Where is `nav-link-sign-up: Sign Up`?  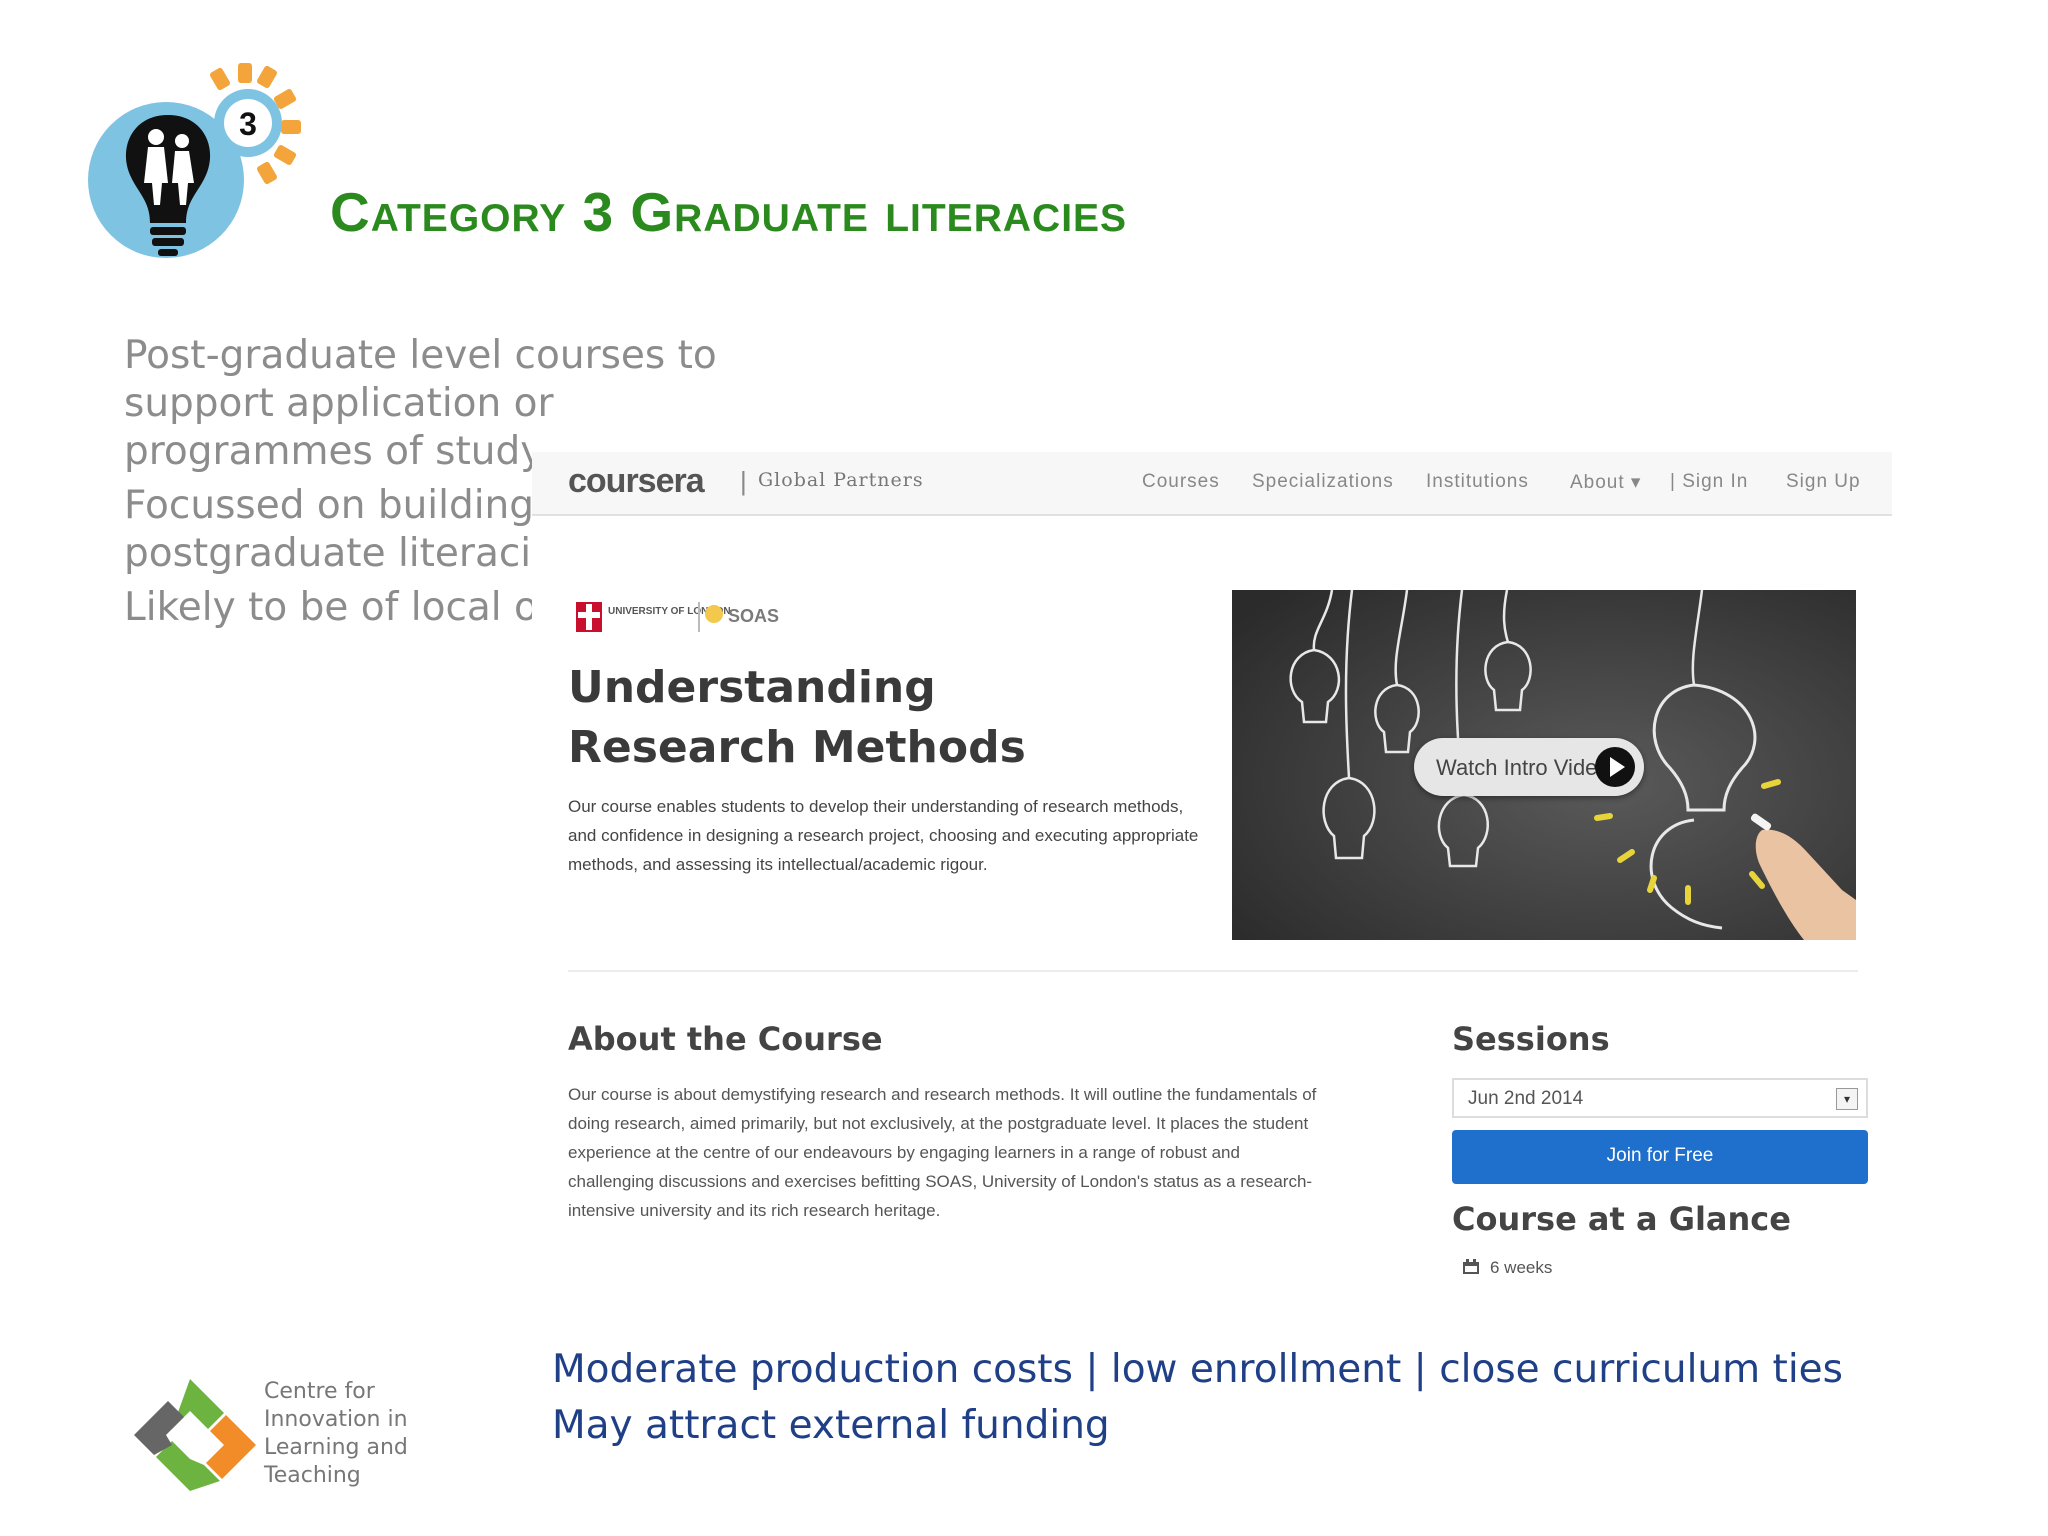 nav-link-sign-up: Sign Up is located at coordinates (1823, 482).